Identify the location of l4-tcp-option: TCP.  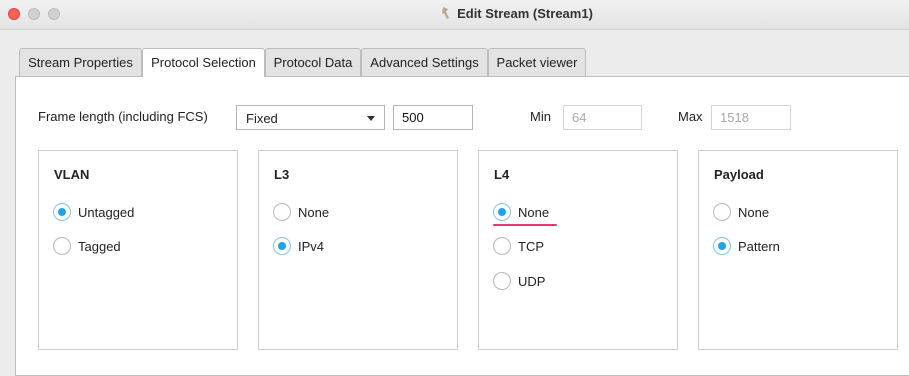
(518, 246).